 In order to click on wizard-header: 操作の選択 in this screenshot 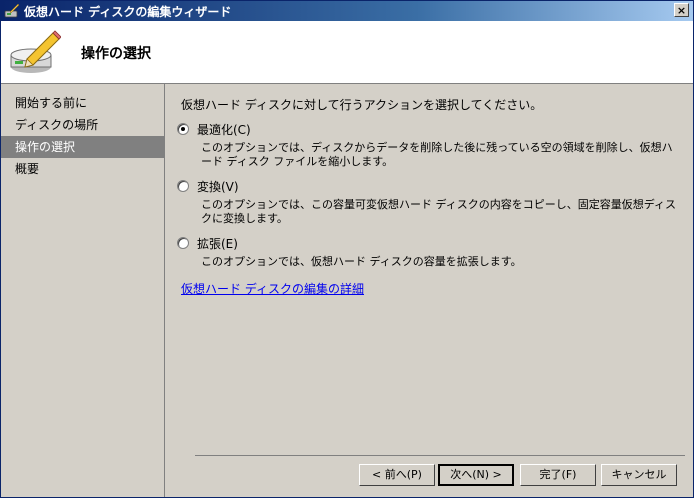, I will do `click(347, 52)`.